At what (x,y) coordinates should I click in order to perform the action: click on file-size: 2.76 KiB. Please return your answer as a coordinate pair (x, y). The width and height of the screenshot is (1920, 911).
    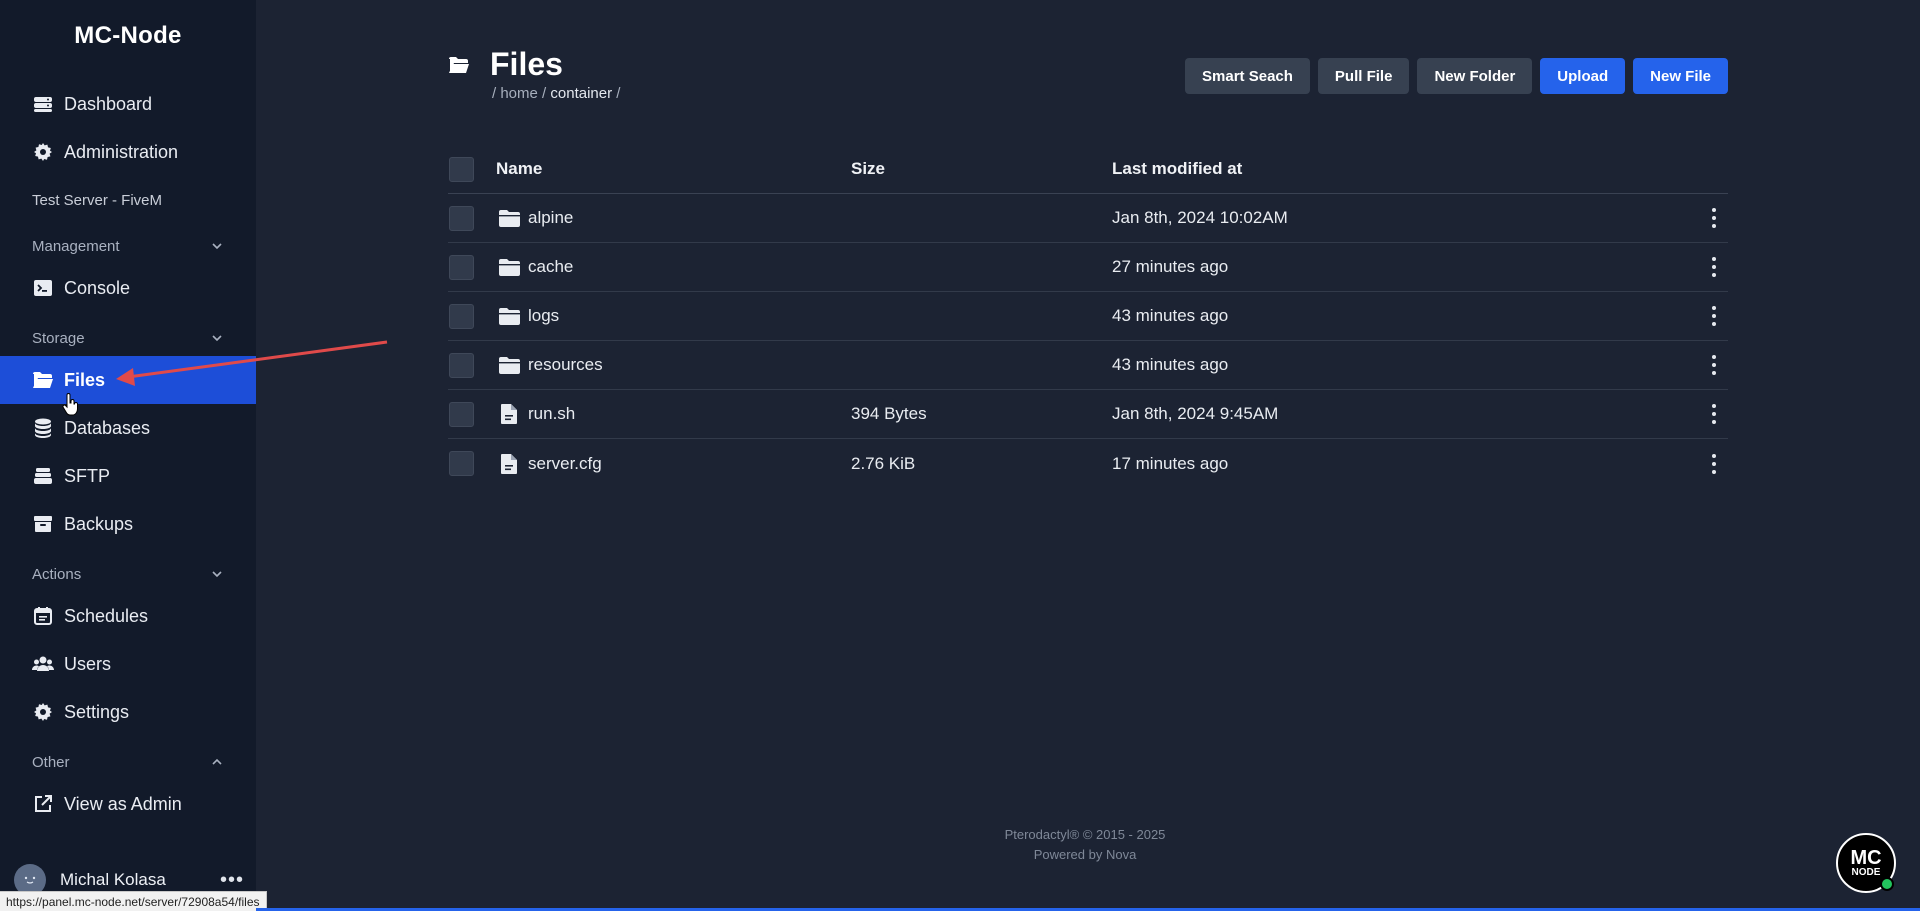
    Looking at the image, I should click on (883, 463).